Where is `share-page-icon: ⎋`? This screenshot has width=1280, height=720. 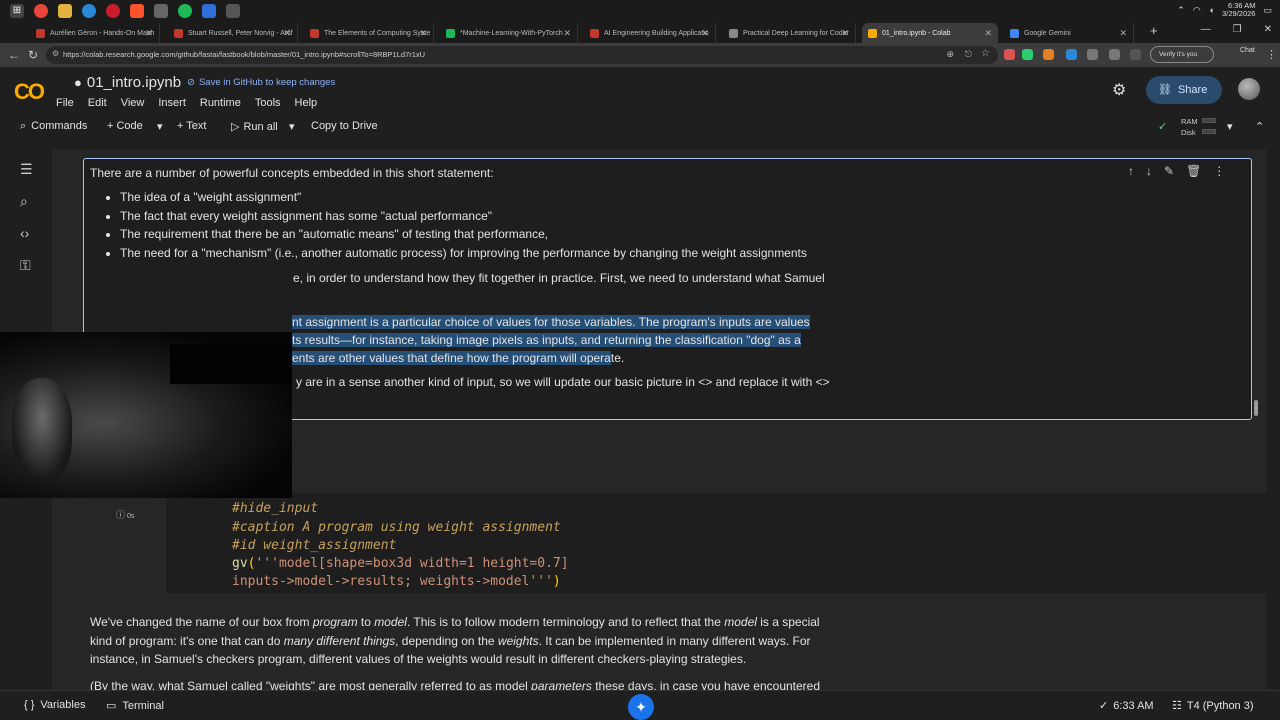 share-page-icon: ⎋ is located at coordinates (968, 54).